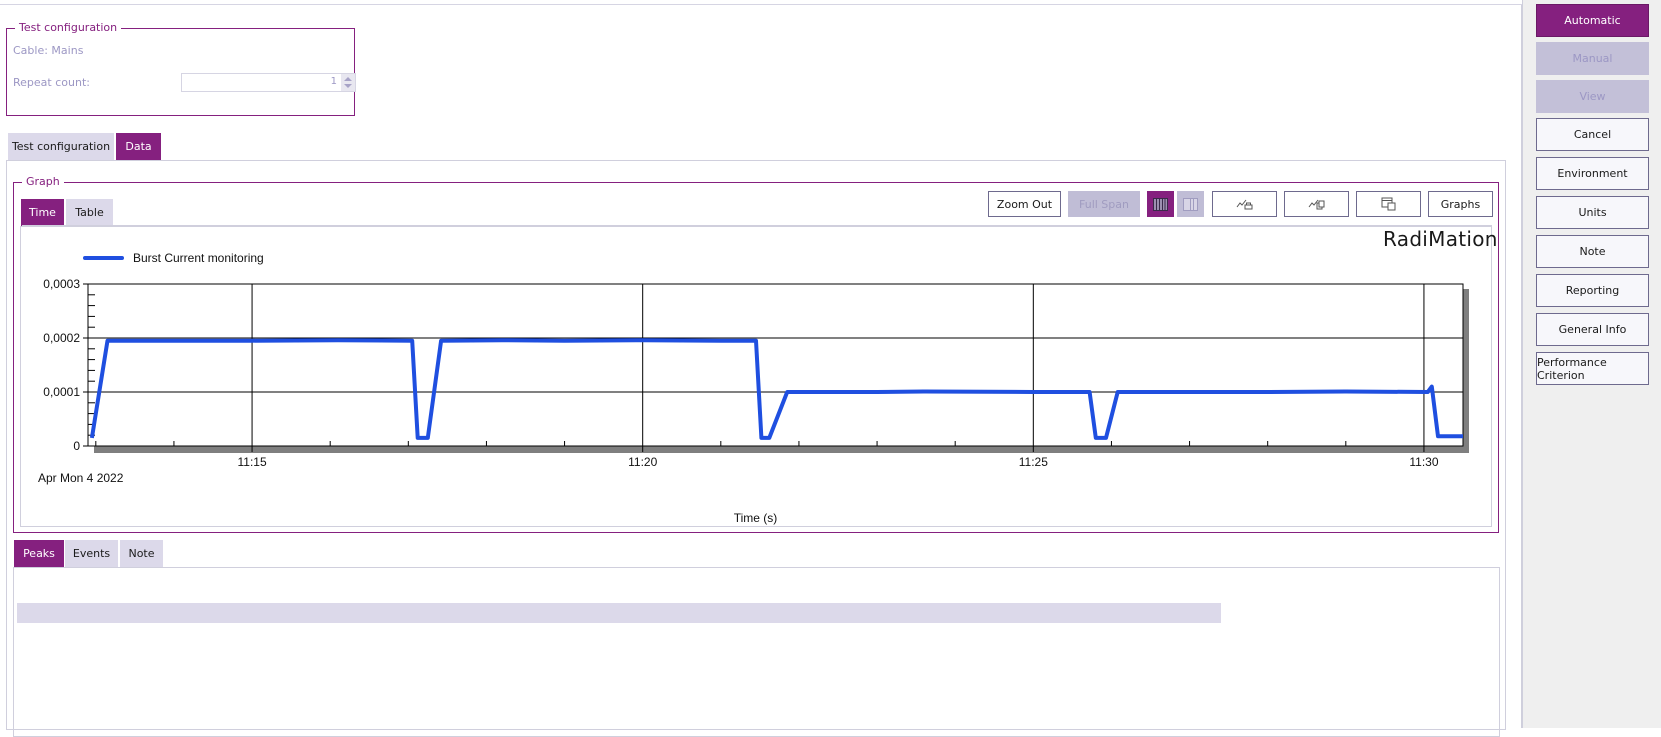  I want to click on full-span-label: Full Span, so click(1104, 204).